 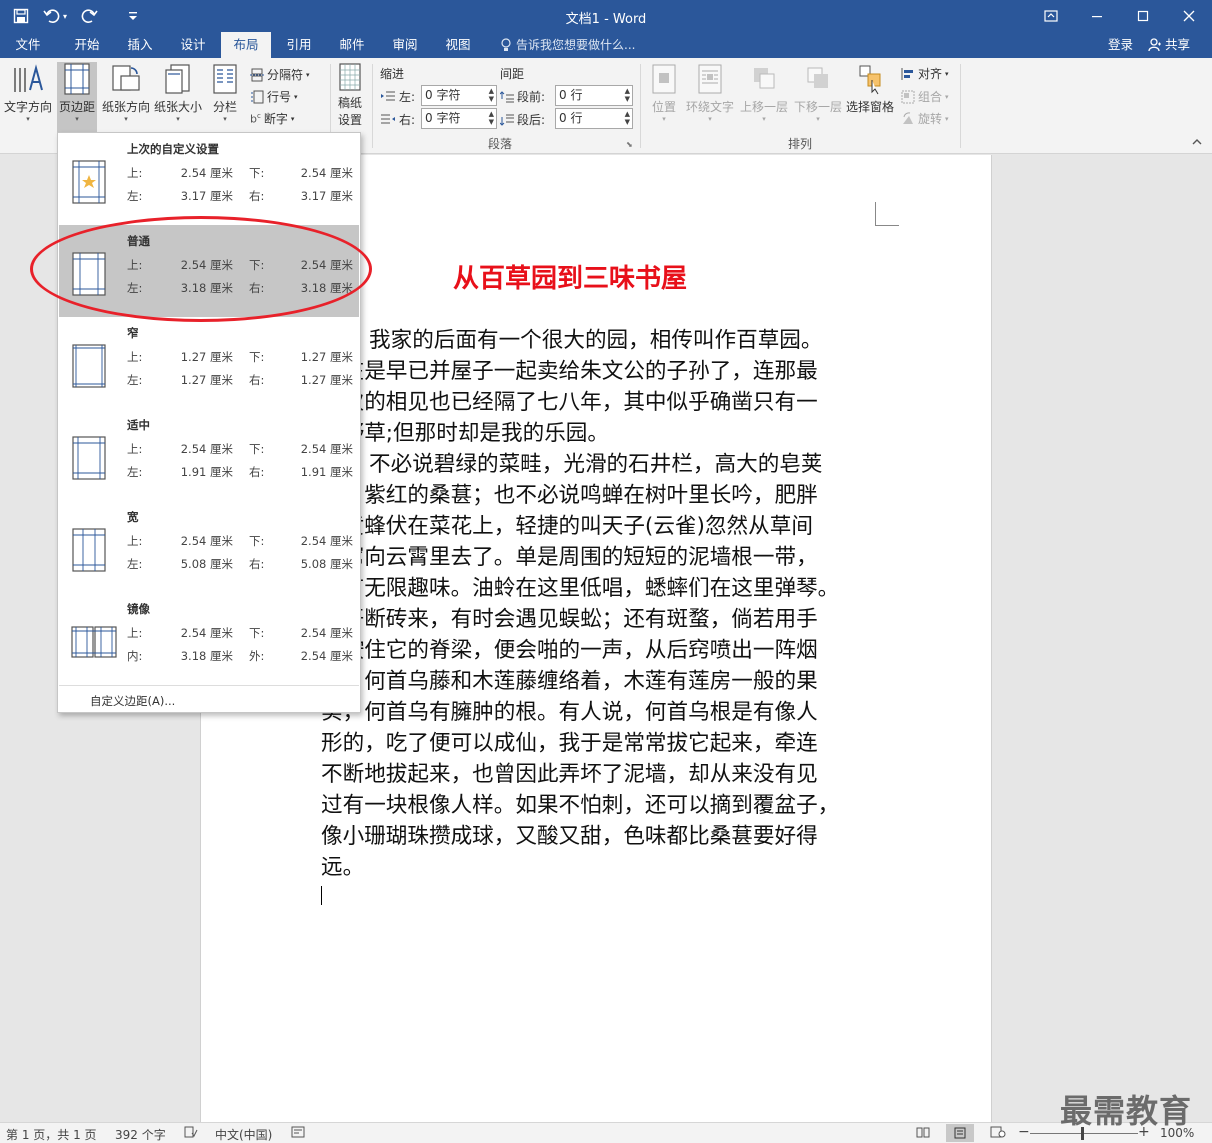 I want to click on wide-margin-icon, so click(x=89, y=550).